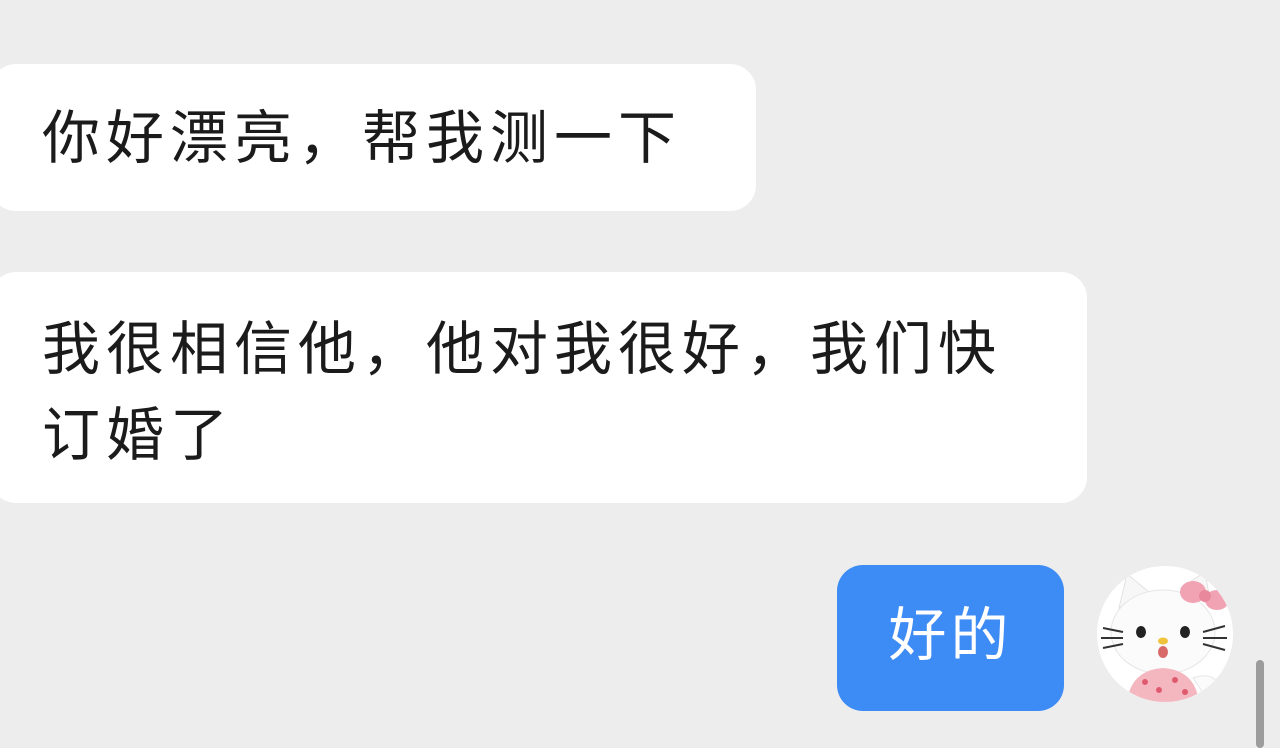 The width and height of the screenshot is (1280, 748). I want to click on message-text: 好的, so click(950, 635).